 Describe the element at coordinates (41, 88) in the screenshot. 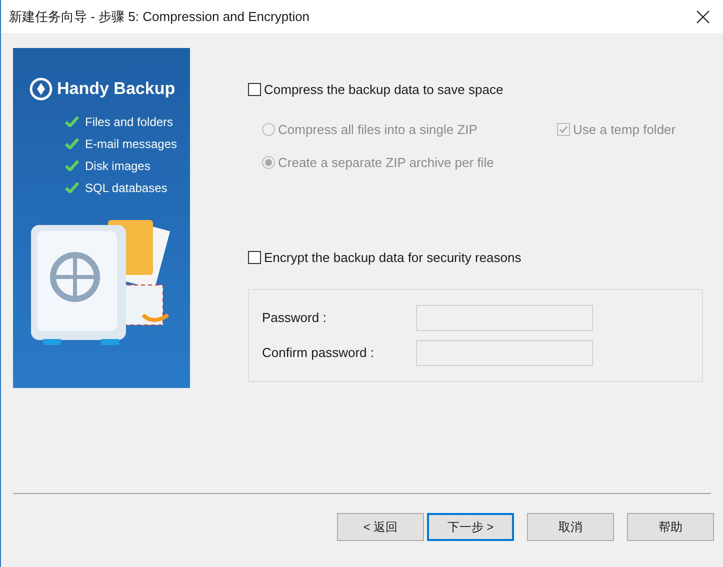

I see `logo-icon` at that location.